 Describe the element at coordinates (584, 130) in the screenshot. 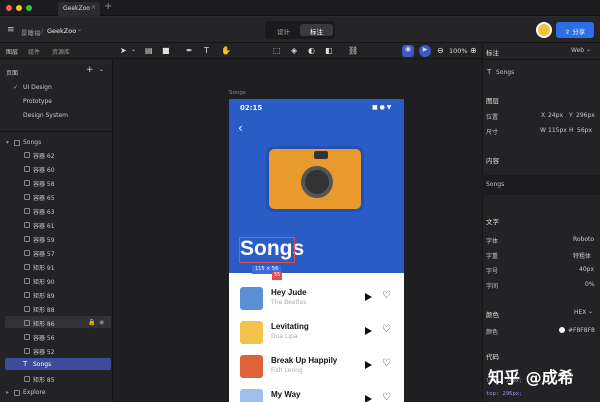

I see `h-value: 56px` at that location.